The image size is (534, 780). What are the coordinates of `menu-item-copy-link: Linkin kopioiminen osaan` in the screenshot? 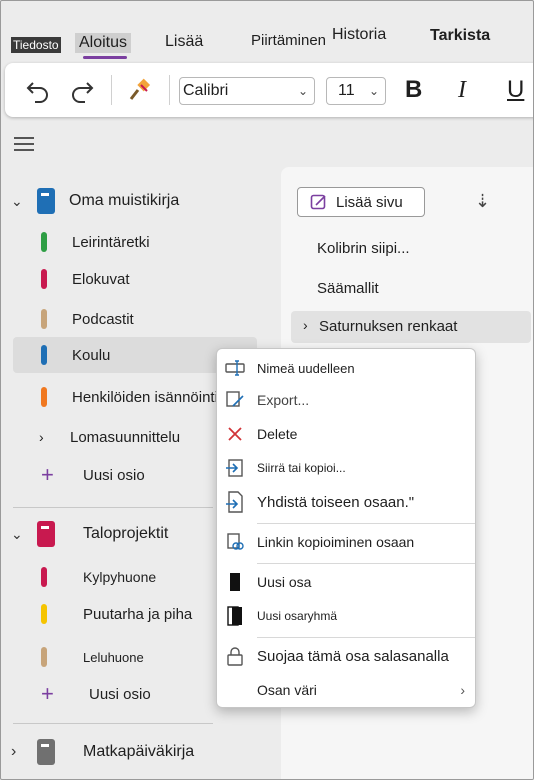 It's located at (346, 542).